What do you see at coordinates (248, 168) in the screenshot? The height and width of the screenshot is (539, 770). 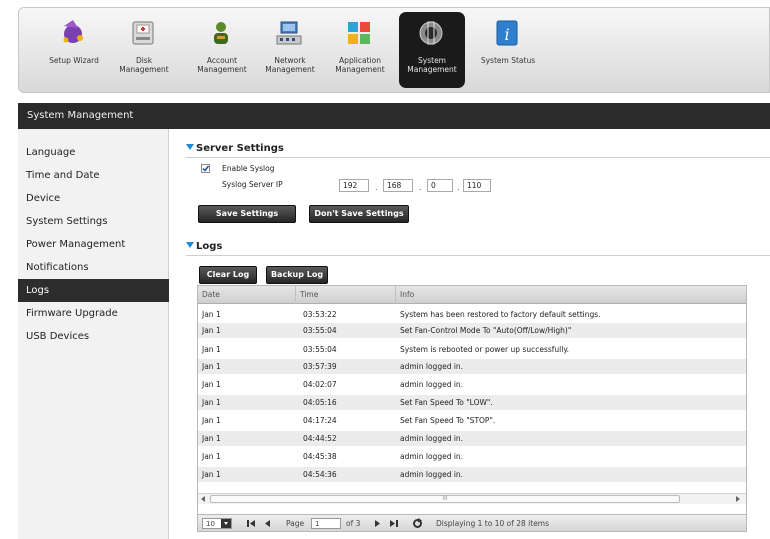 I see `enable-syslog-label: Enable Syslog` at bounding box center [248, 168].